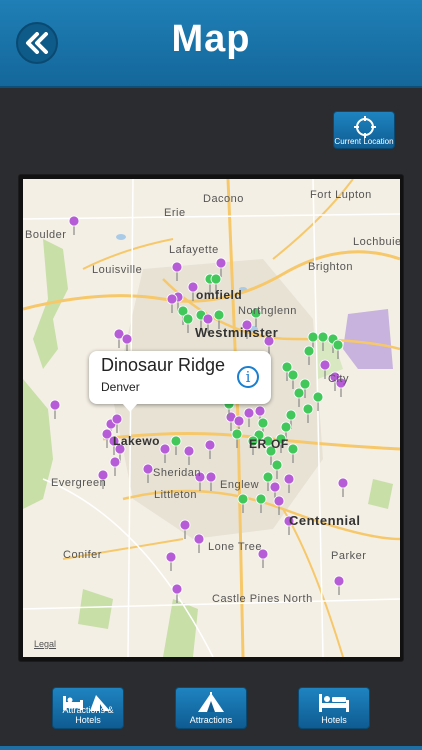 The width and height of the screenshot is (422, 750). Describe the element at coordinates (117, 270) in the screenshot. I see `place-label: Louisville` at that location.